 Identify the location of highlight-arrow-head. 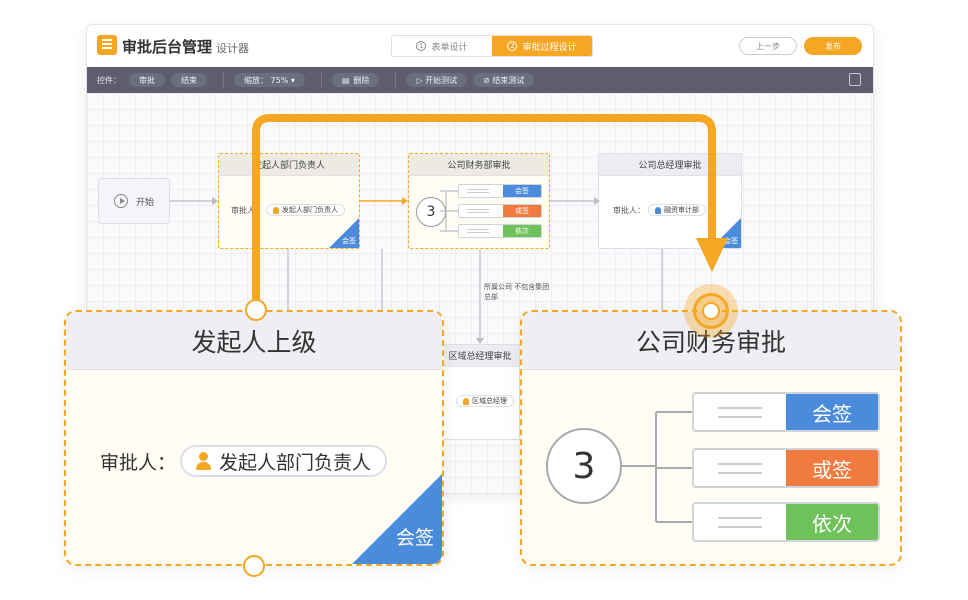
(712, 255).